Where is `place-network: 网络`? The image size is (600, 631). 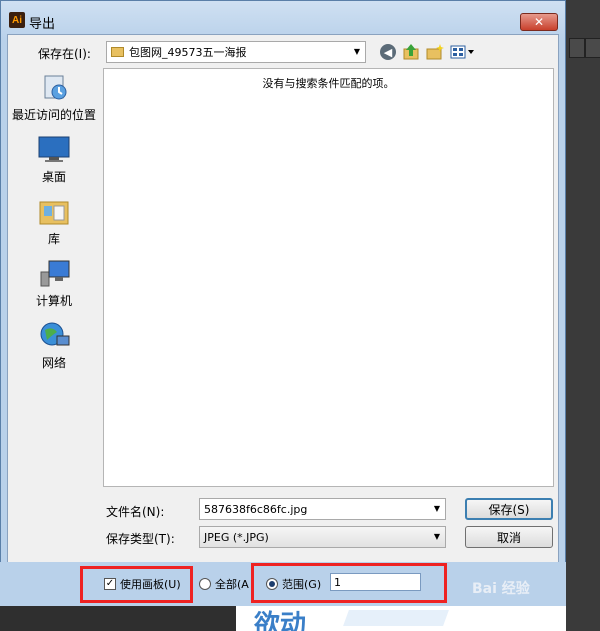
place-network: 网络 is located at coordinates (54, 345).